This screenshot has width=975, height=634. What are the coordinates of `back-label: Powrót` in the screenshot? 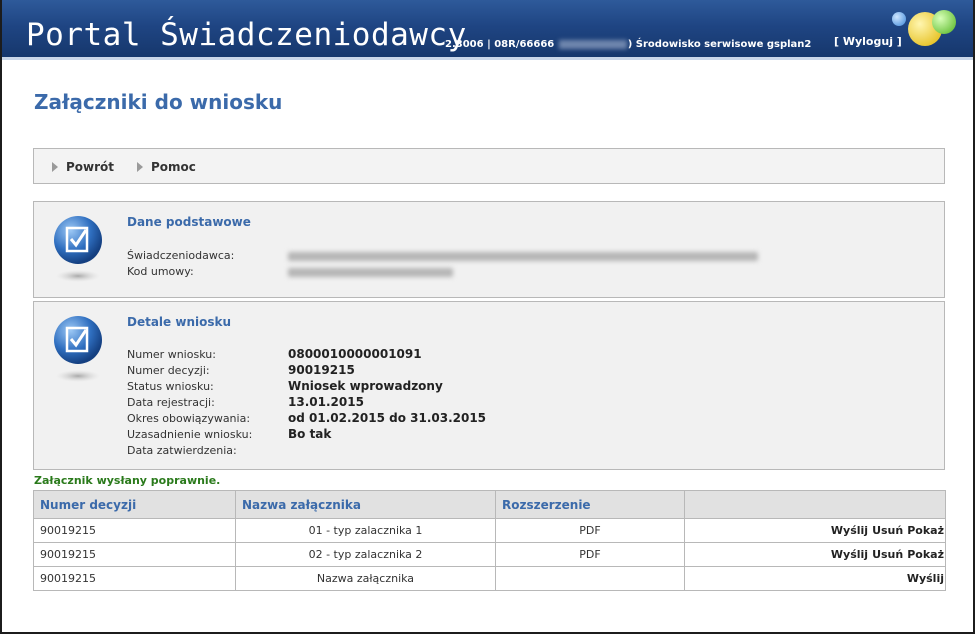 It's located at (90, 167).